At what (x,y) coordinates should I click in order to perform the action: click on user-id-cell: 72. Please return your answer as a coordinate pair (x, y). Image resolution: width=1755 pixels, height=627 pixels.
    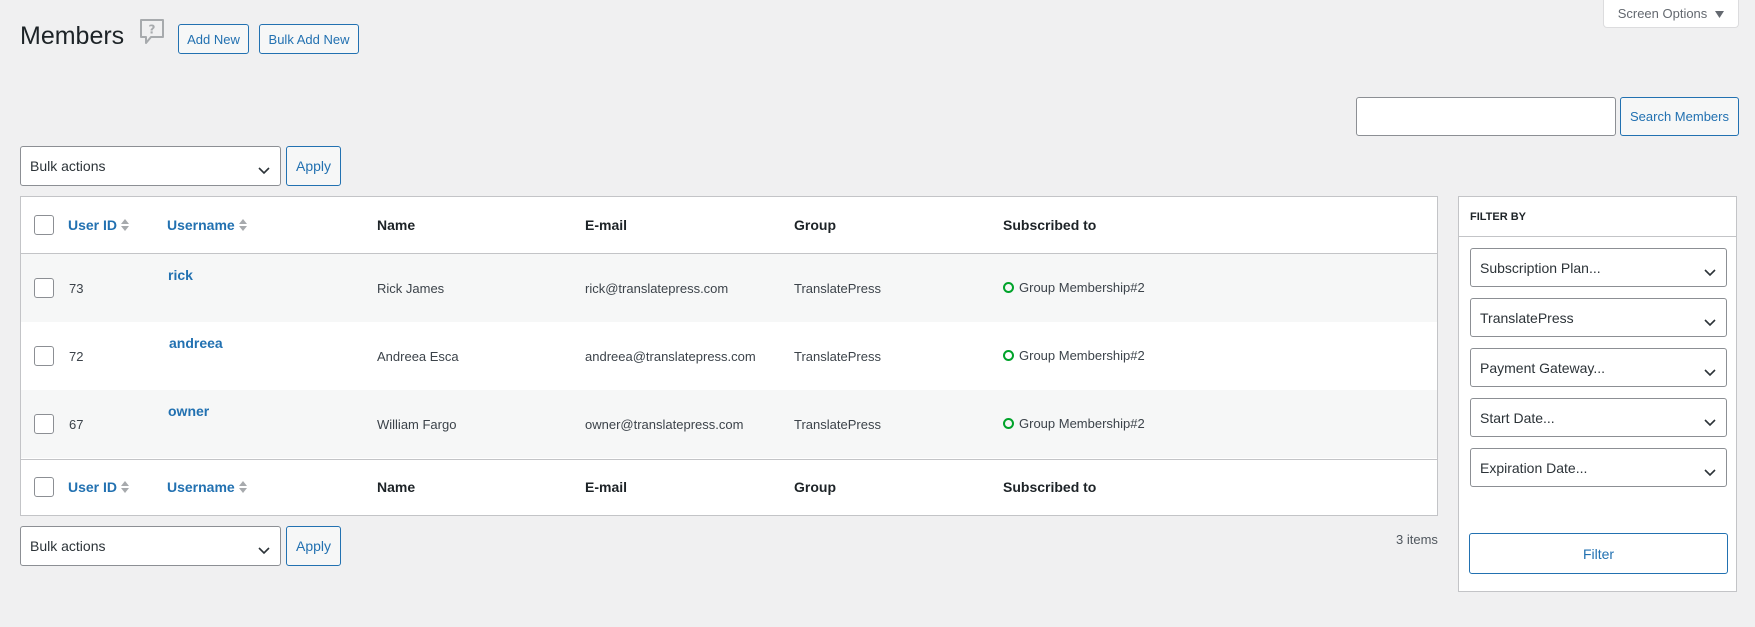
    Looking at the image, I should click on (76, 356).